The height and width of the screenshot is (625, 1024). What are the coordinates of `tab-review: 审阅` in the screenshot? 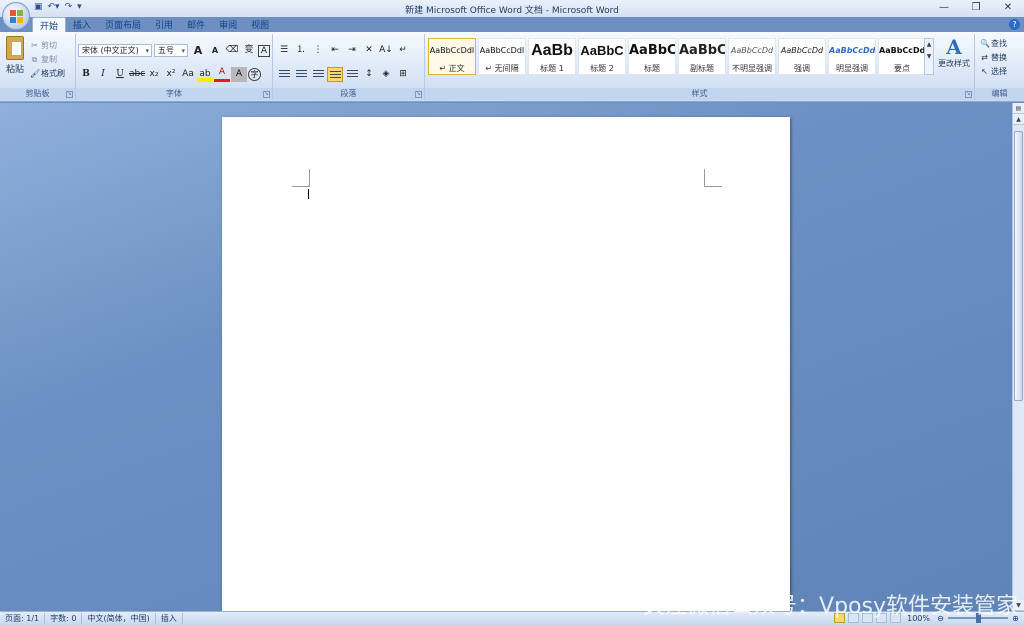 It's located at (228, 24).